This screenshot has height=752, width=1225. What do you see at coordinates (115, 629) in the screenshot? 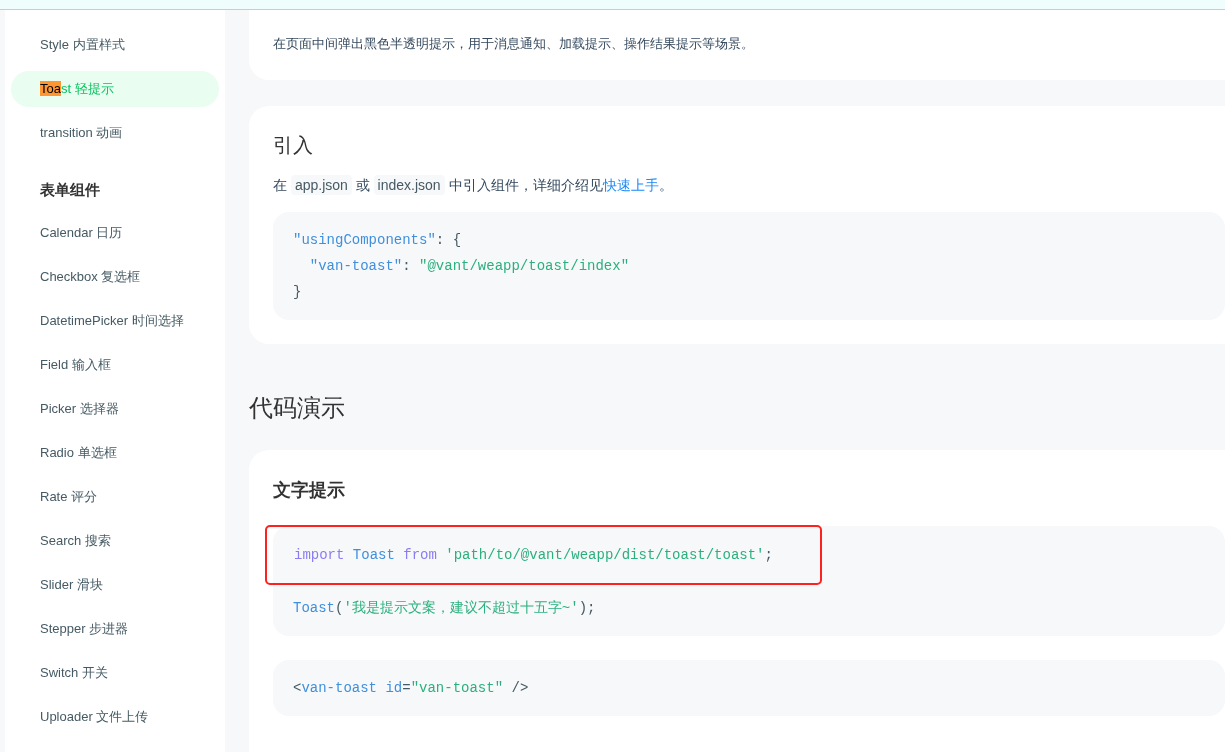
I see `sidebar-item: Stepper 步进器` at bounding box center [115, 629].